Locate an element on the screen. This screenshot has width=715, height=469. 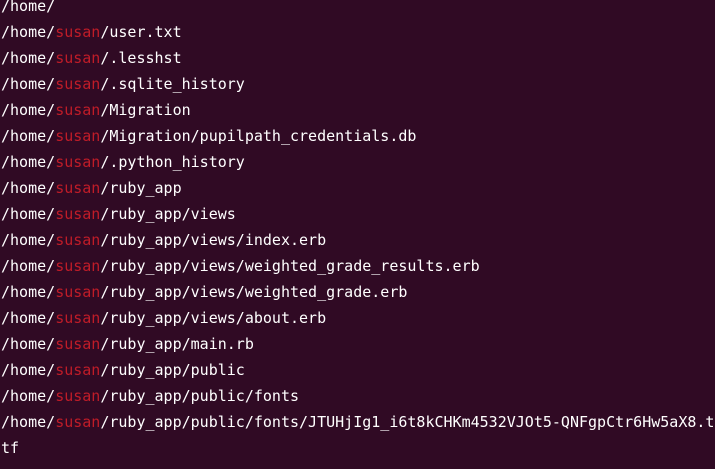
path-suffix: /ruby_app/public/fonts is located at coordinates (200, 396).